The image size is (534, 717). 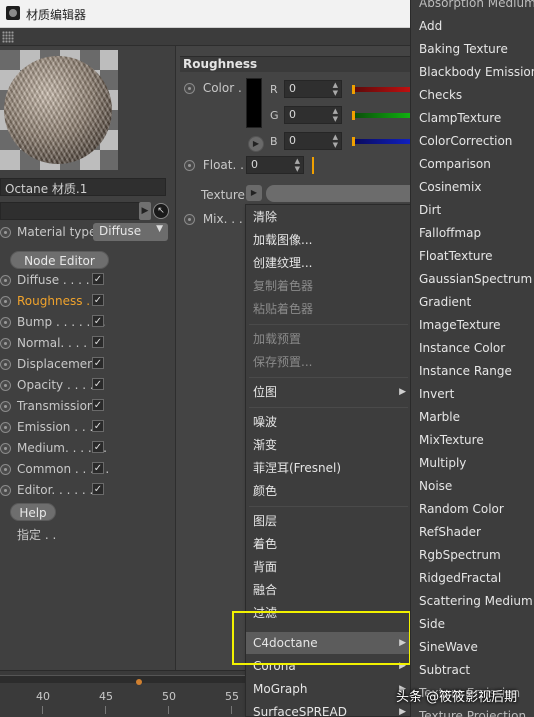 What do you see at coordinates (83, 187) in the screenshot?
I see `material-name-field: Octane 材质.1` at bounding box center [83, 187].